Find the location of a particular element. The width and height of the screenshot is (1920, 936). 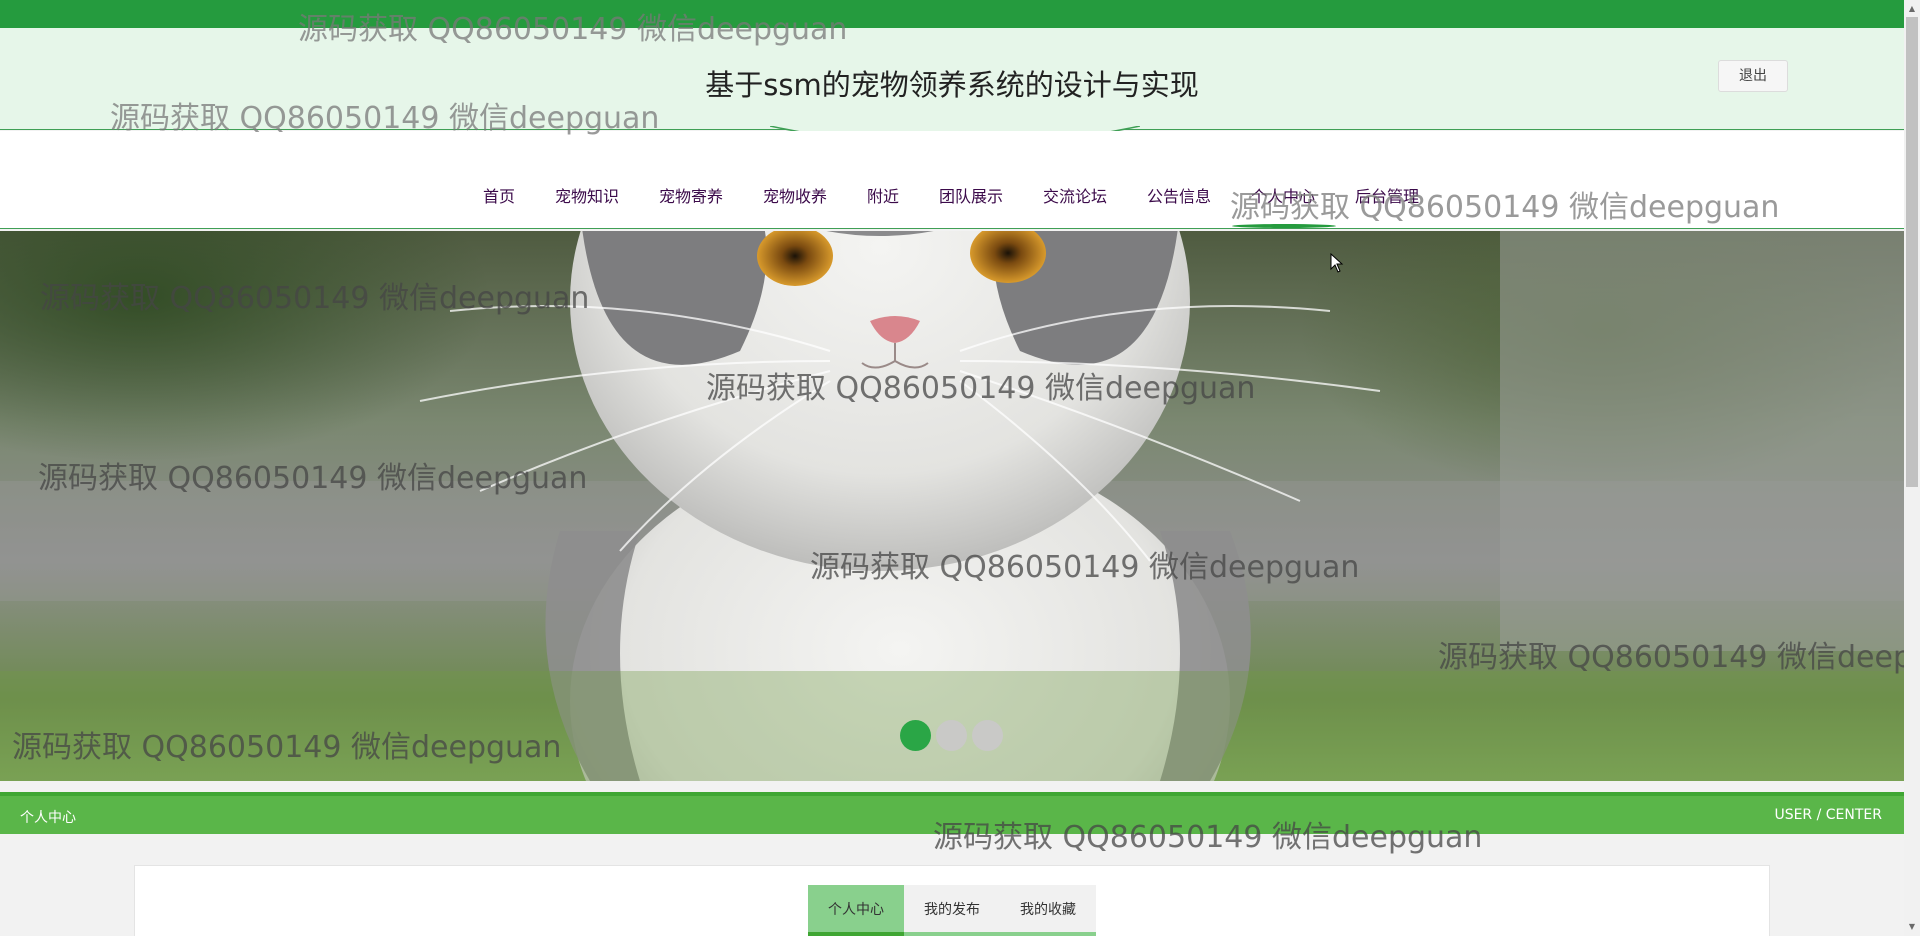

tab-my-posts: 我的发布 is located at coordinates (952, 910).